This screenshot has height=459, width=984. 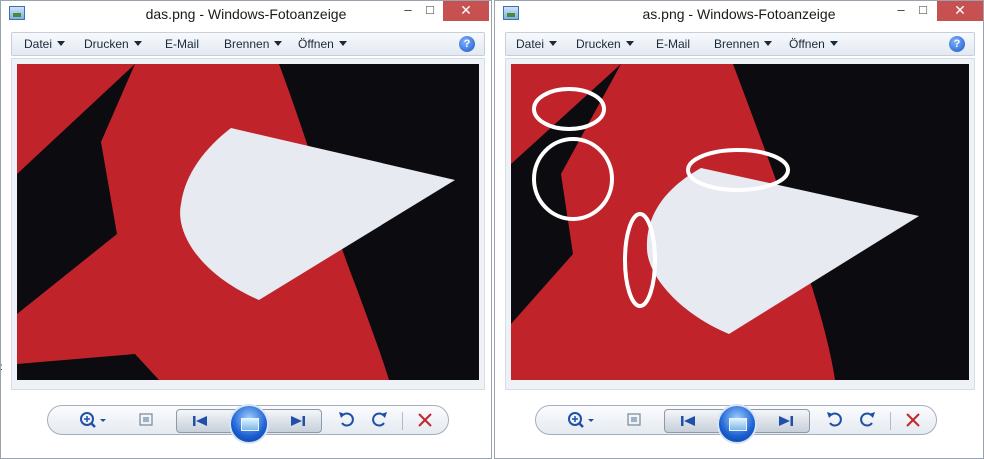 I want to click on title-bar: das.png - Windows-Fotoanzeige – □ ✕, so click(x=246, y=14).